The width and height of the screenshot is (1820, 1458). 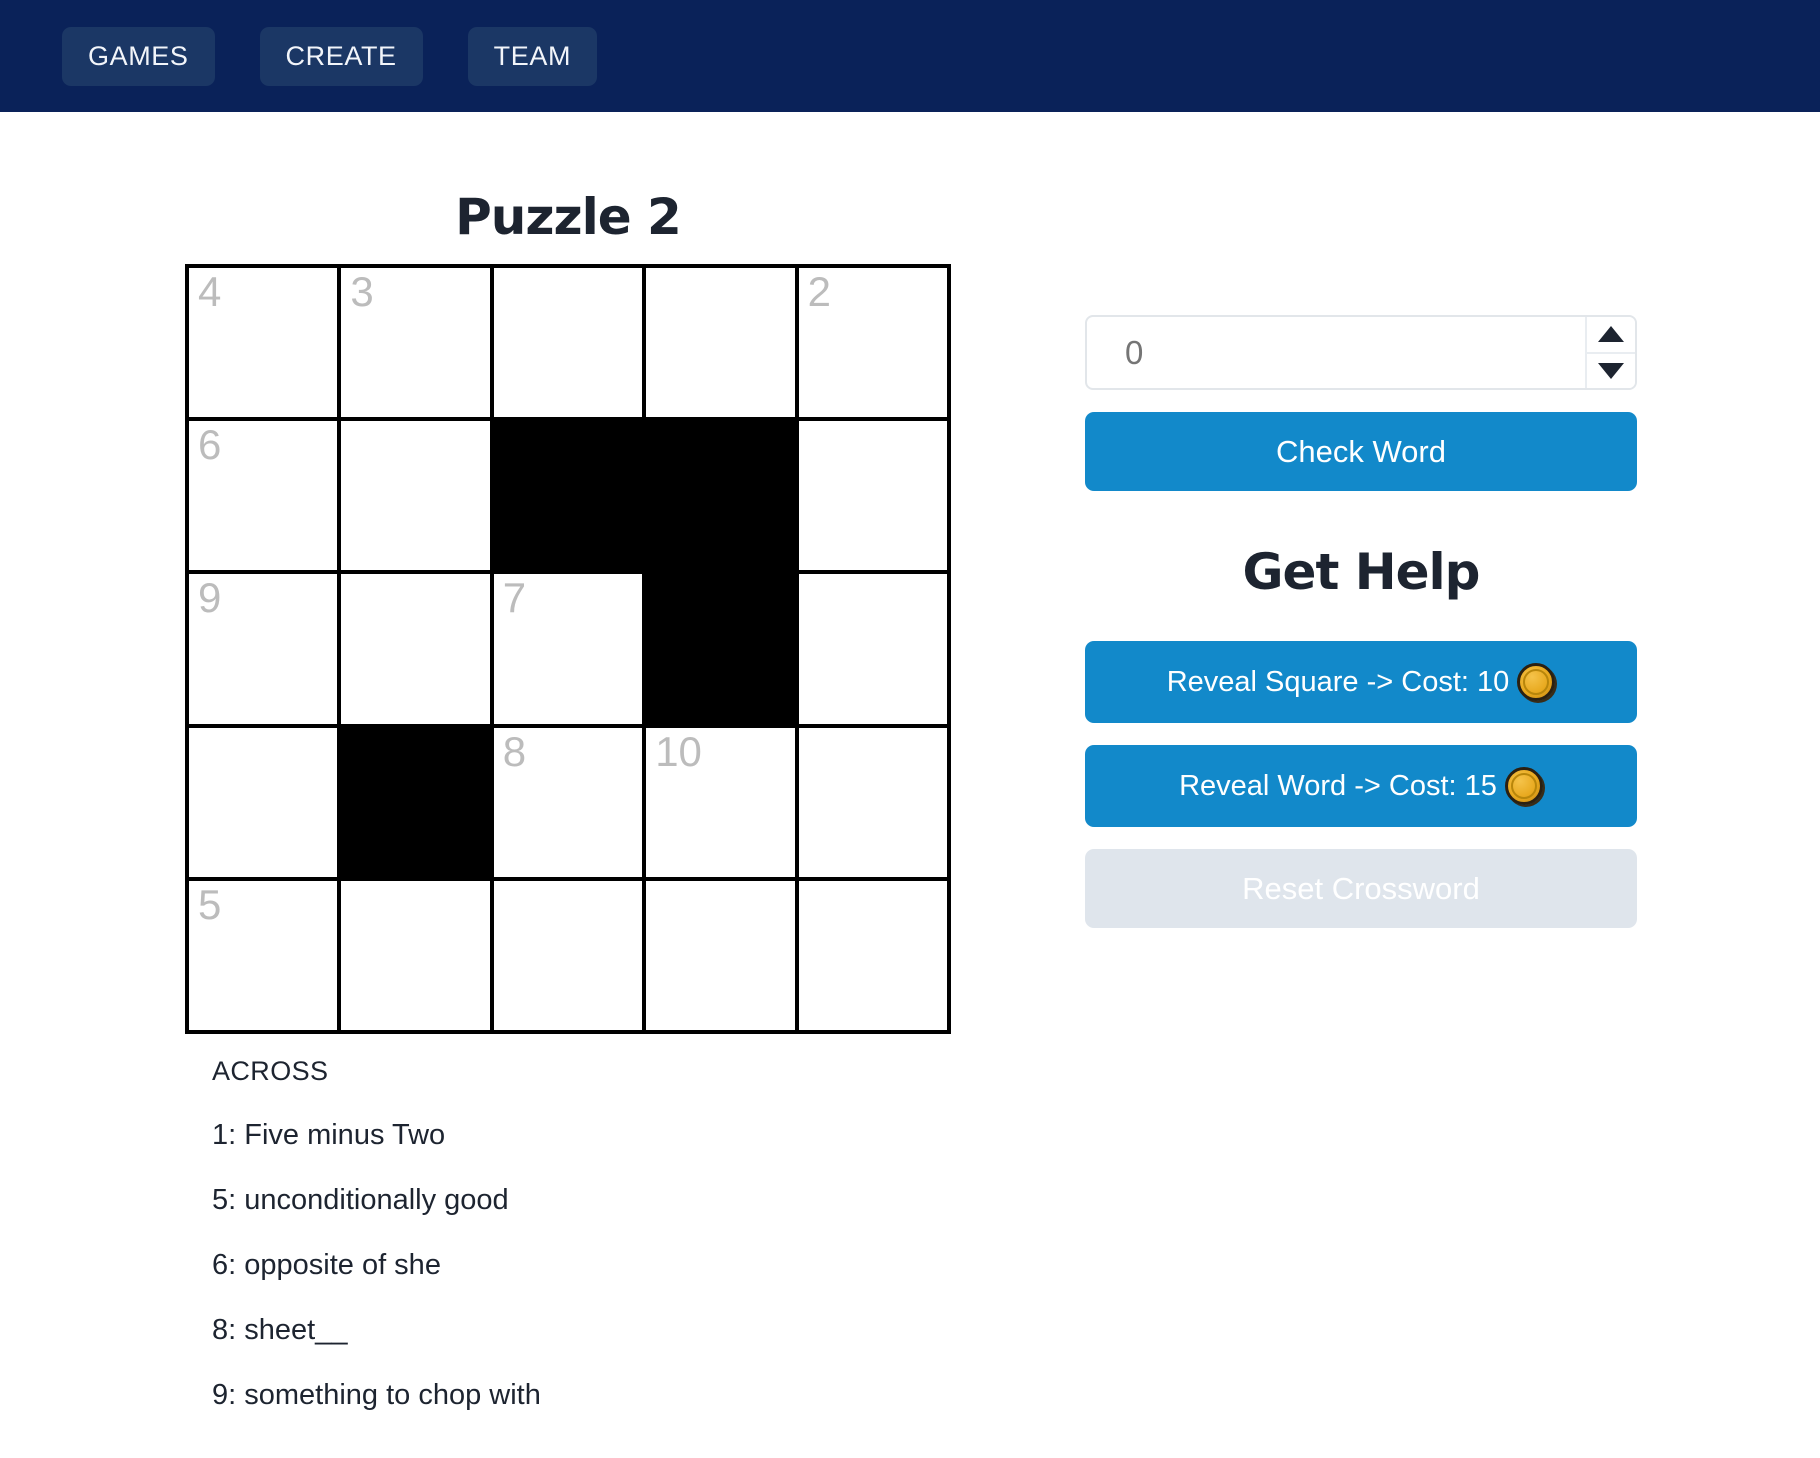 What do you see at coordinates (265, 957) in the screenshot?
I see `grid-cell: 5` at bounding box center [265, 957].